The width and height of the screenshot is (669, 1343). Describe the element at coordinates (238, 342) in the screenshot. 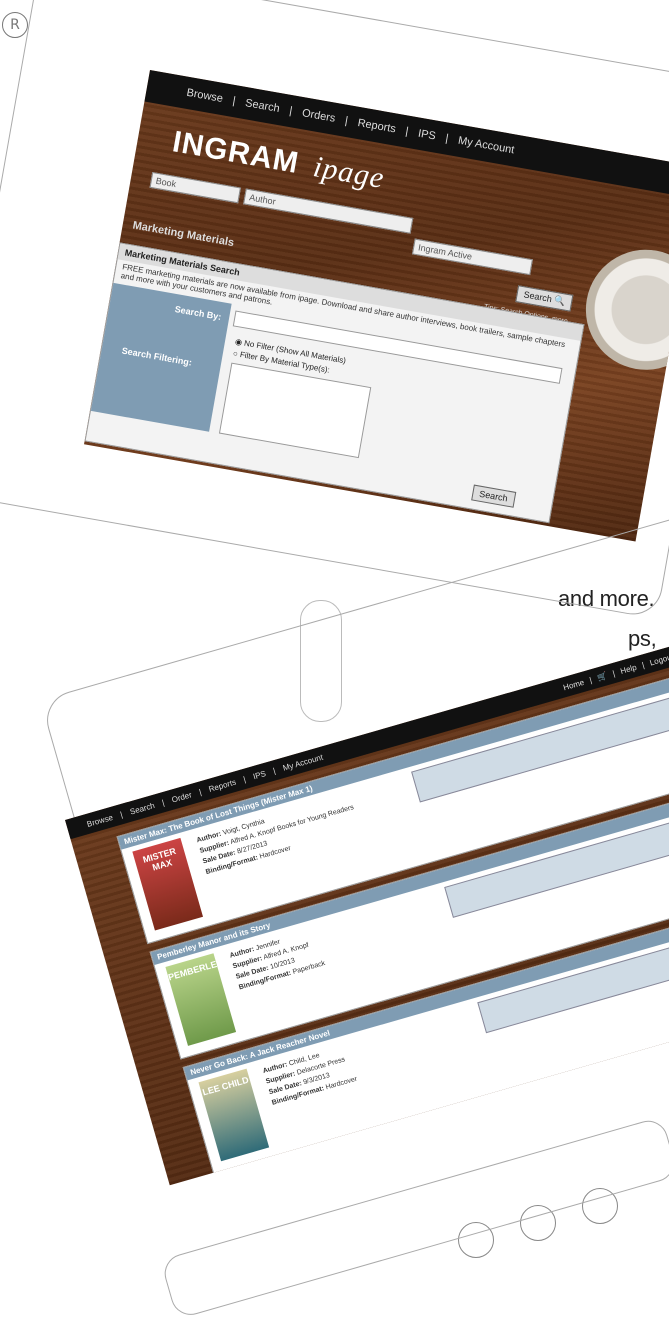

I see `radio-icon: ◉` at that location.